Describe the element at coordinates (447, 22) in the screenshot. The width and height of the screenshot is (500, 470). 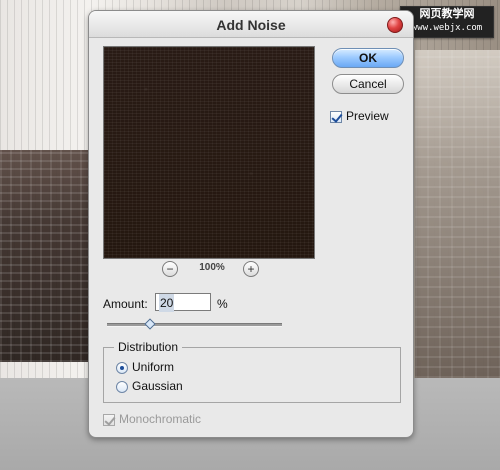
I see `watermark-logo: 网页教学网 www.webjx.com` at that location.